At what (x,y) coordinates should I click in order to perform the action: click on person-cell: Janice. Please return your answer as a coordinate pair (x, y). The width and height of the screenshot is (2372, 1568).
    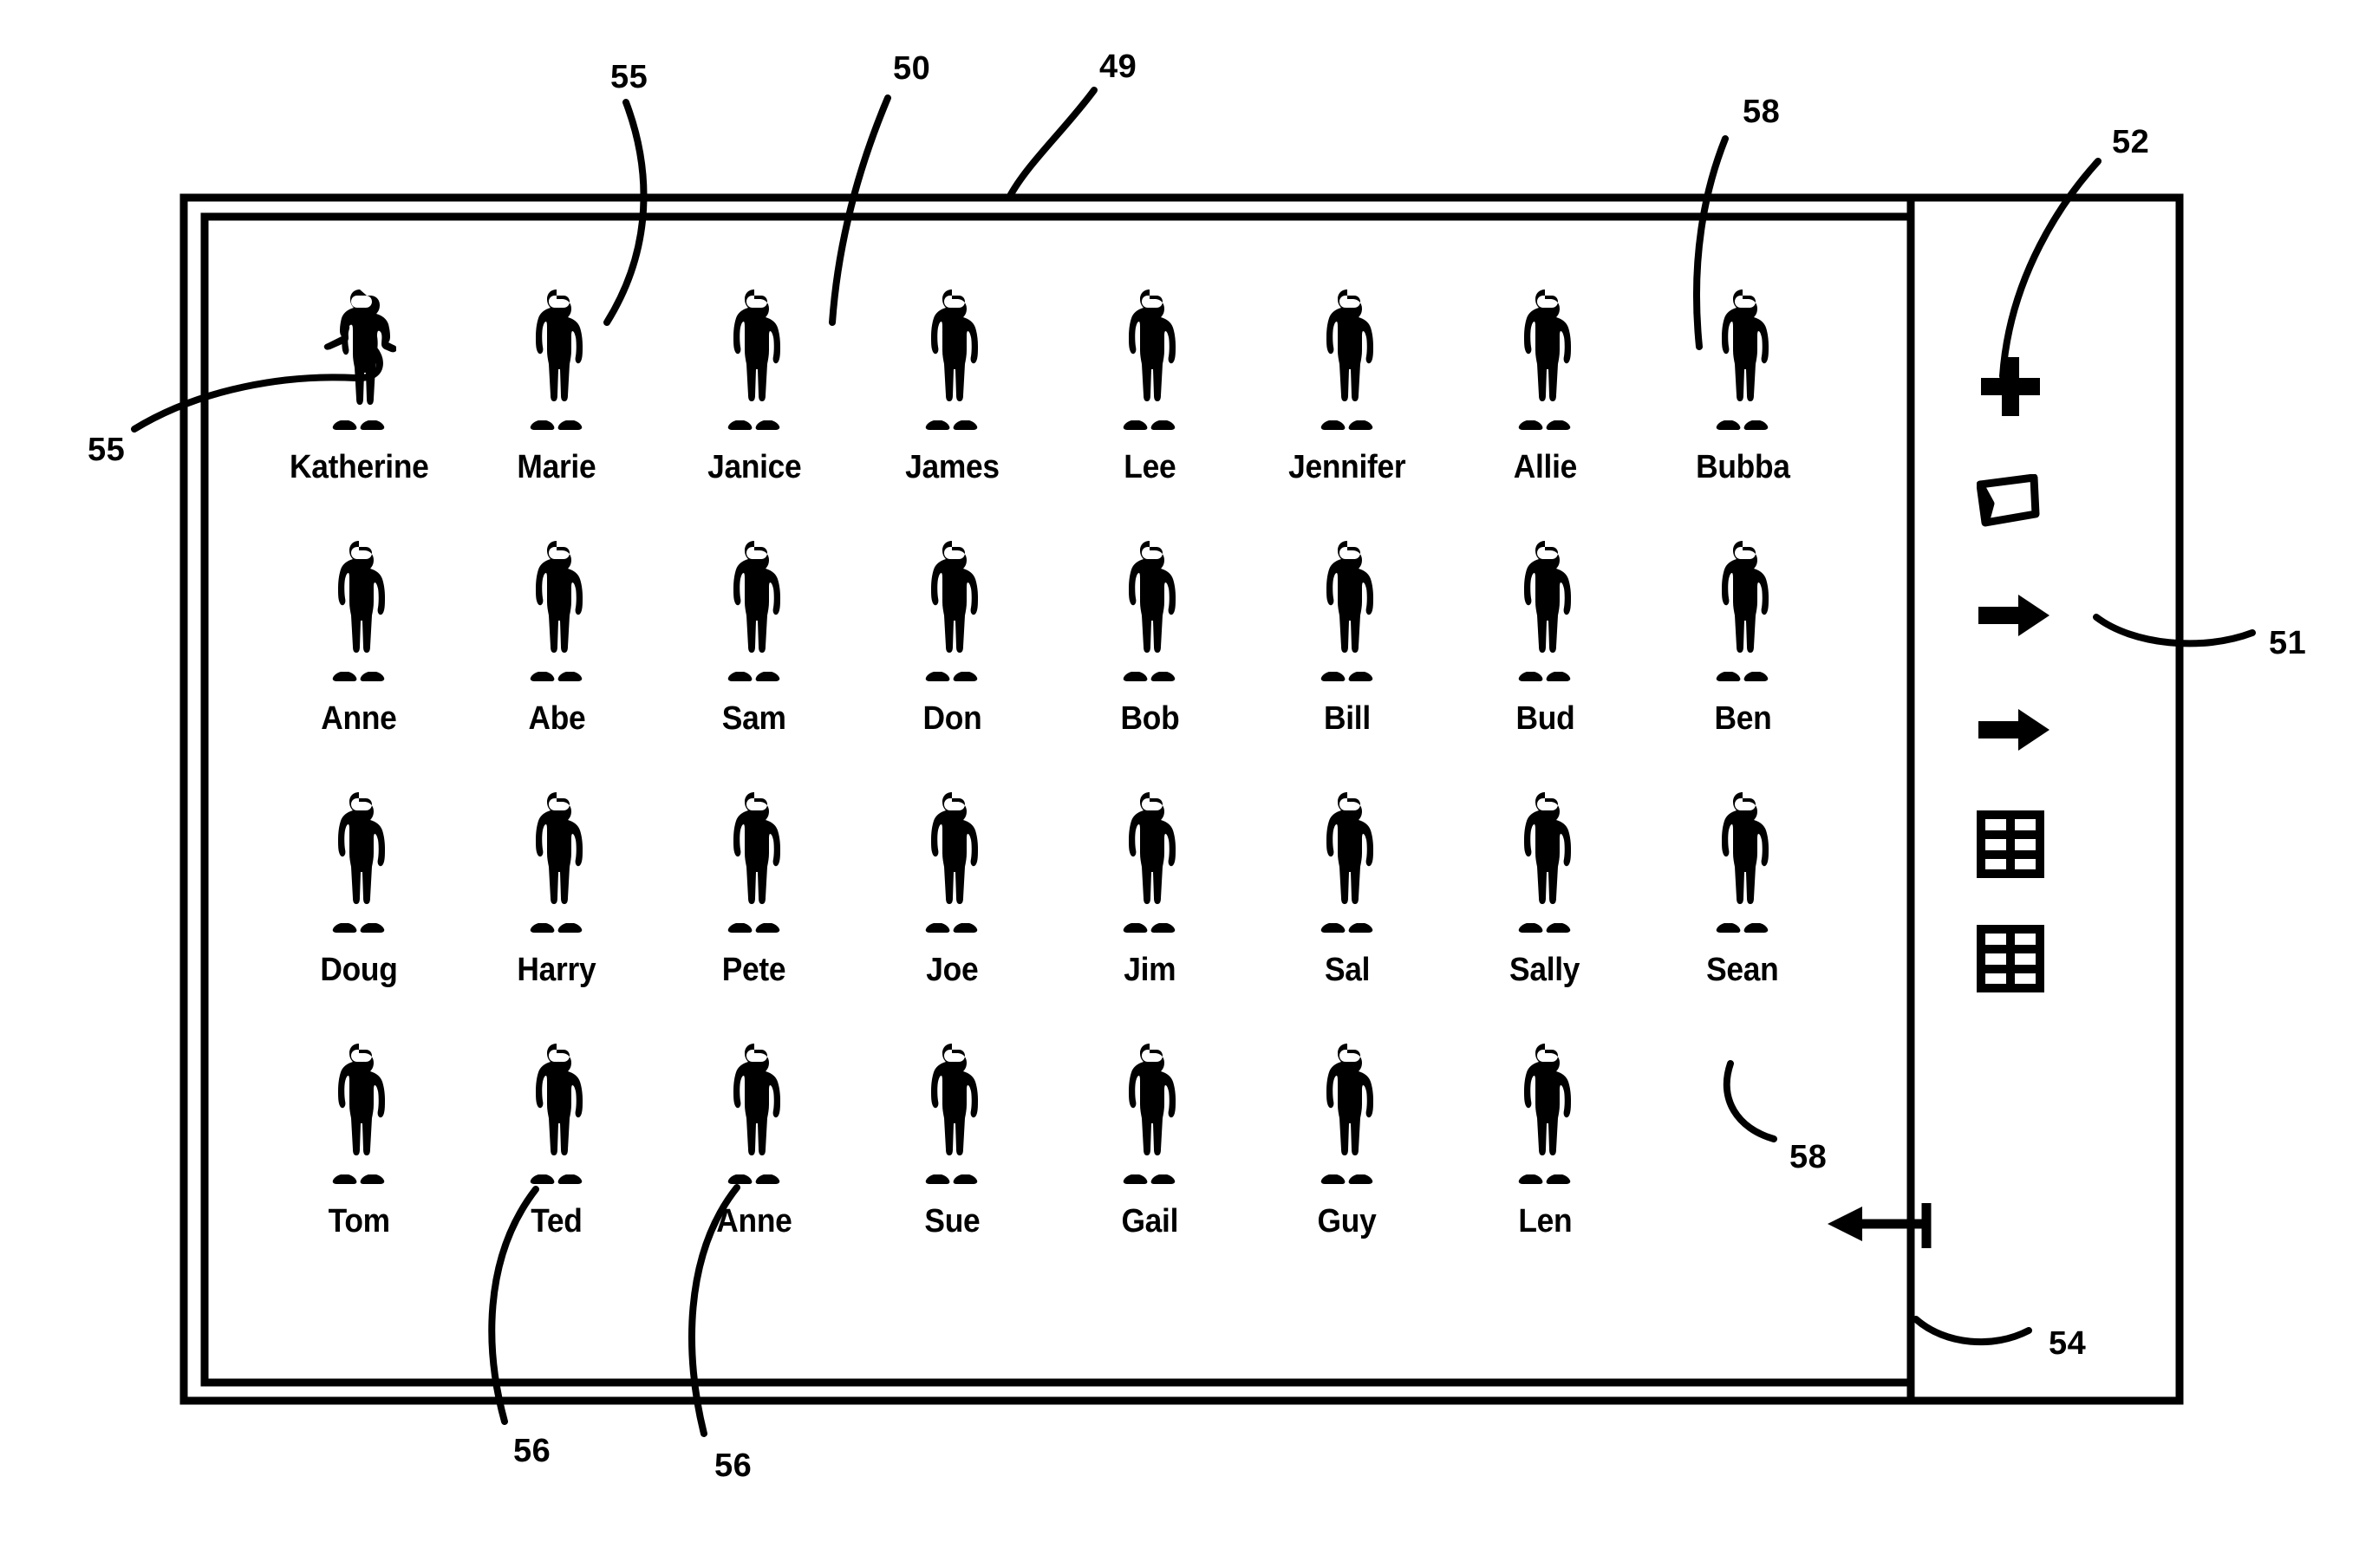
    Looking at the image, I should click on (754, 411).